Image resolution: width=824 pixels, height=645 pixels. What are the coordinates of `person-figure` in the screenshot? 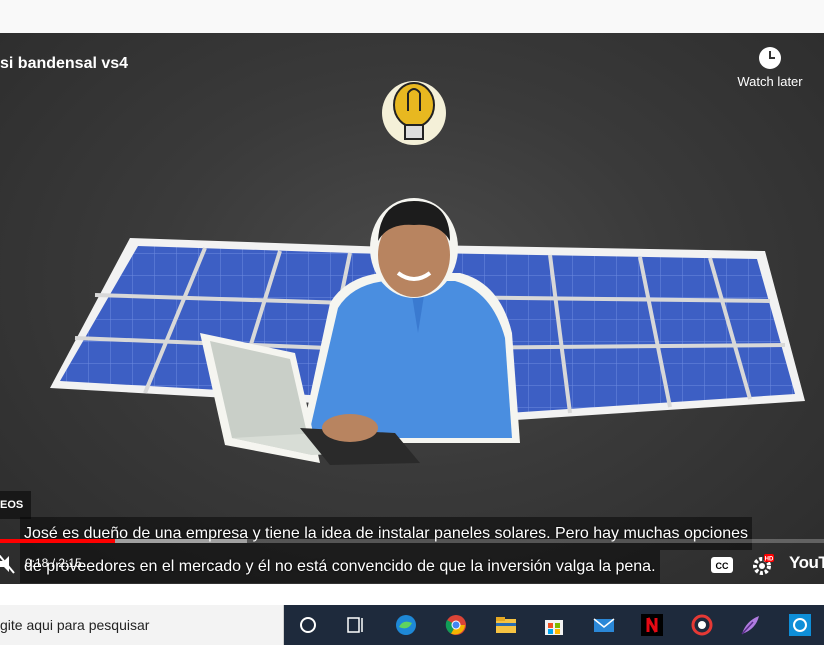 It's located at (410, 320).